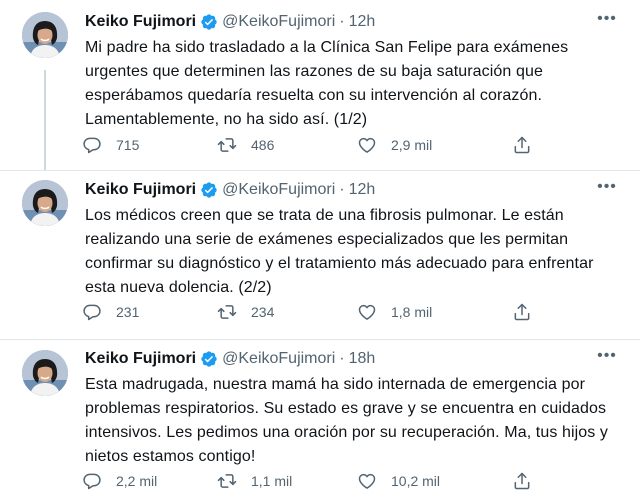 The image size is (640, 503). I want to click on retweet-button: 1,1 mil, so click(254, 481).